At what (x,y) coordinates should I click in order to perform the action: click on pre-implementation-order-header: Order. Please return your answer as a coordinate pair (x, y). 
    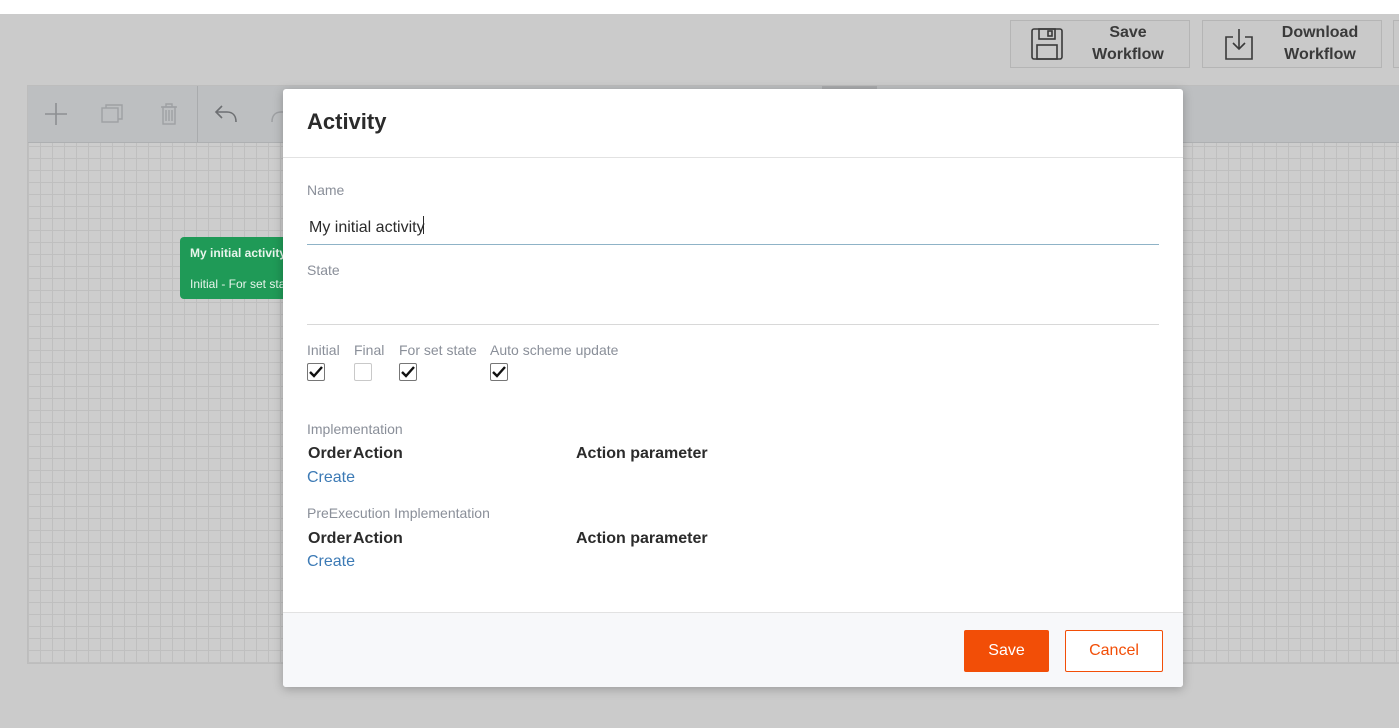
    Looking at the image, I should click on (330, 538).